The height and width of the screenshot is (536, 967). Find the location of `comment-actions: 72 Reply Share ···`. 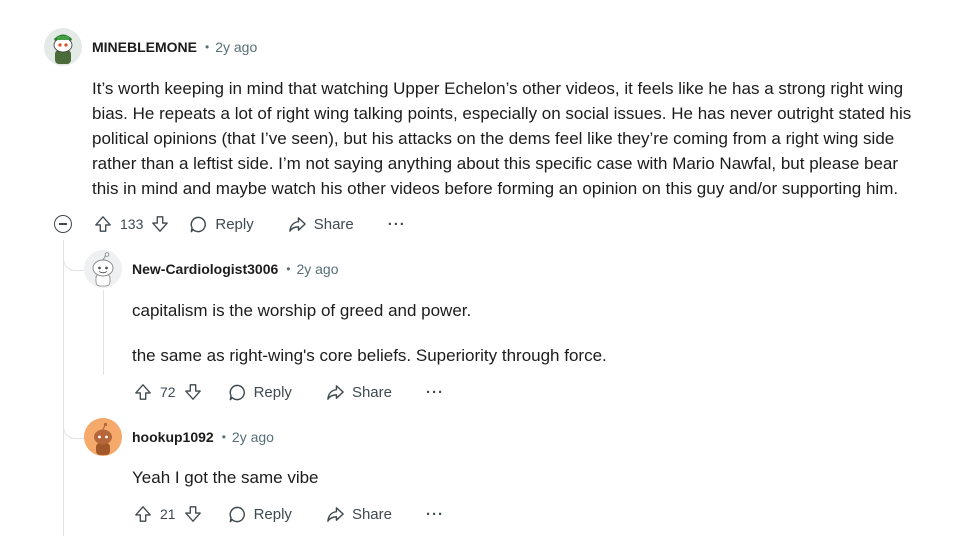

comment-actions: 72 Reply Share ··· is located at coordinates (288, 392).